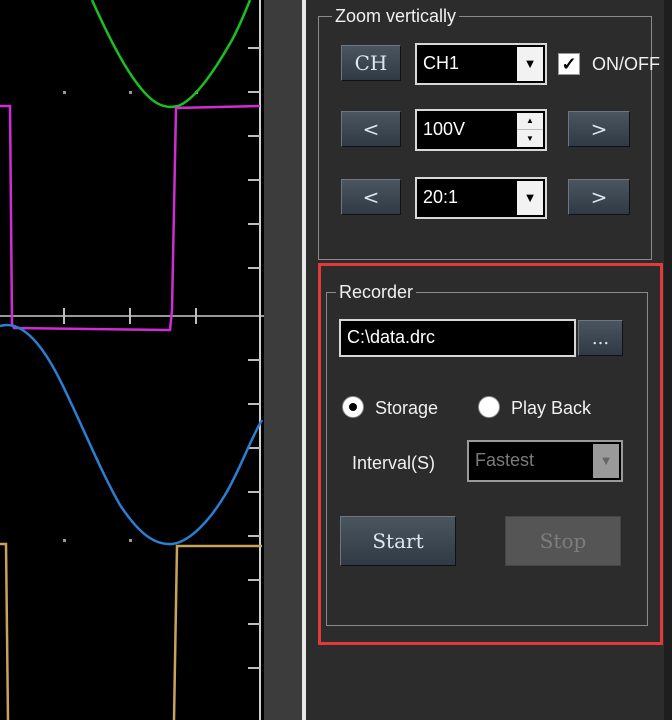 The image size is (672, 720). Describe the element at coordinates (131, 631) in the screenshot. I see `trace-tan` at that location.